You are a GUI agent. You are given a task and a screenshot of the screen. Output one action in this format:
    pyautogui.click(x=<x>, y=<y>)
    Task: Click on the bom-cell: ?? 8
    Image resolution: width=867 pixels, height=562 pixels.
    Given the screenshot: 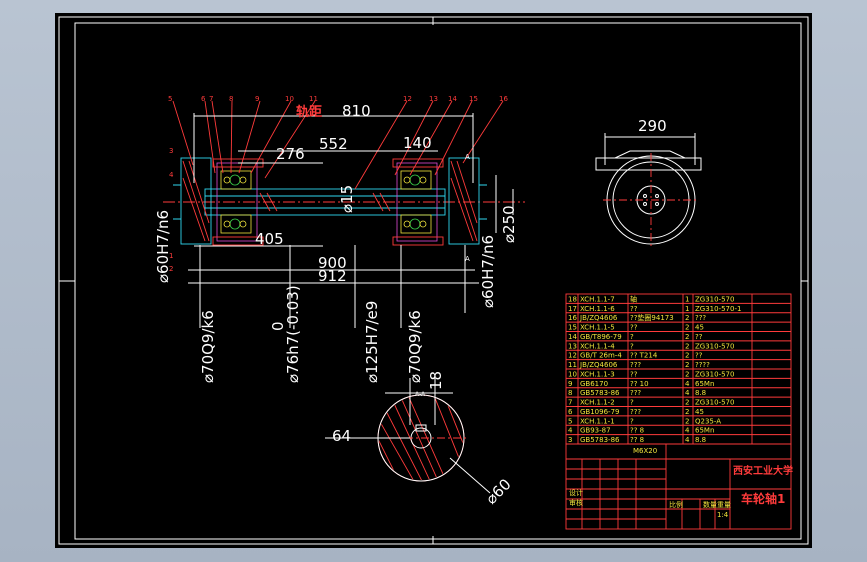 What is the action you would take?
    pyautogui.click(x=637, y=431)
    